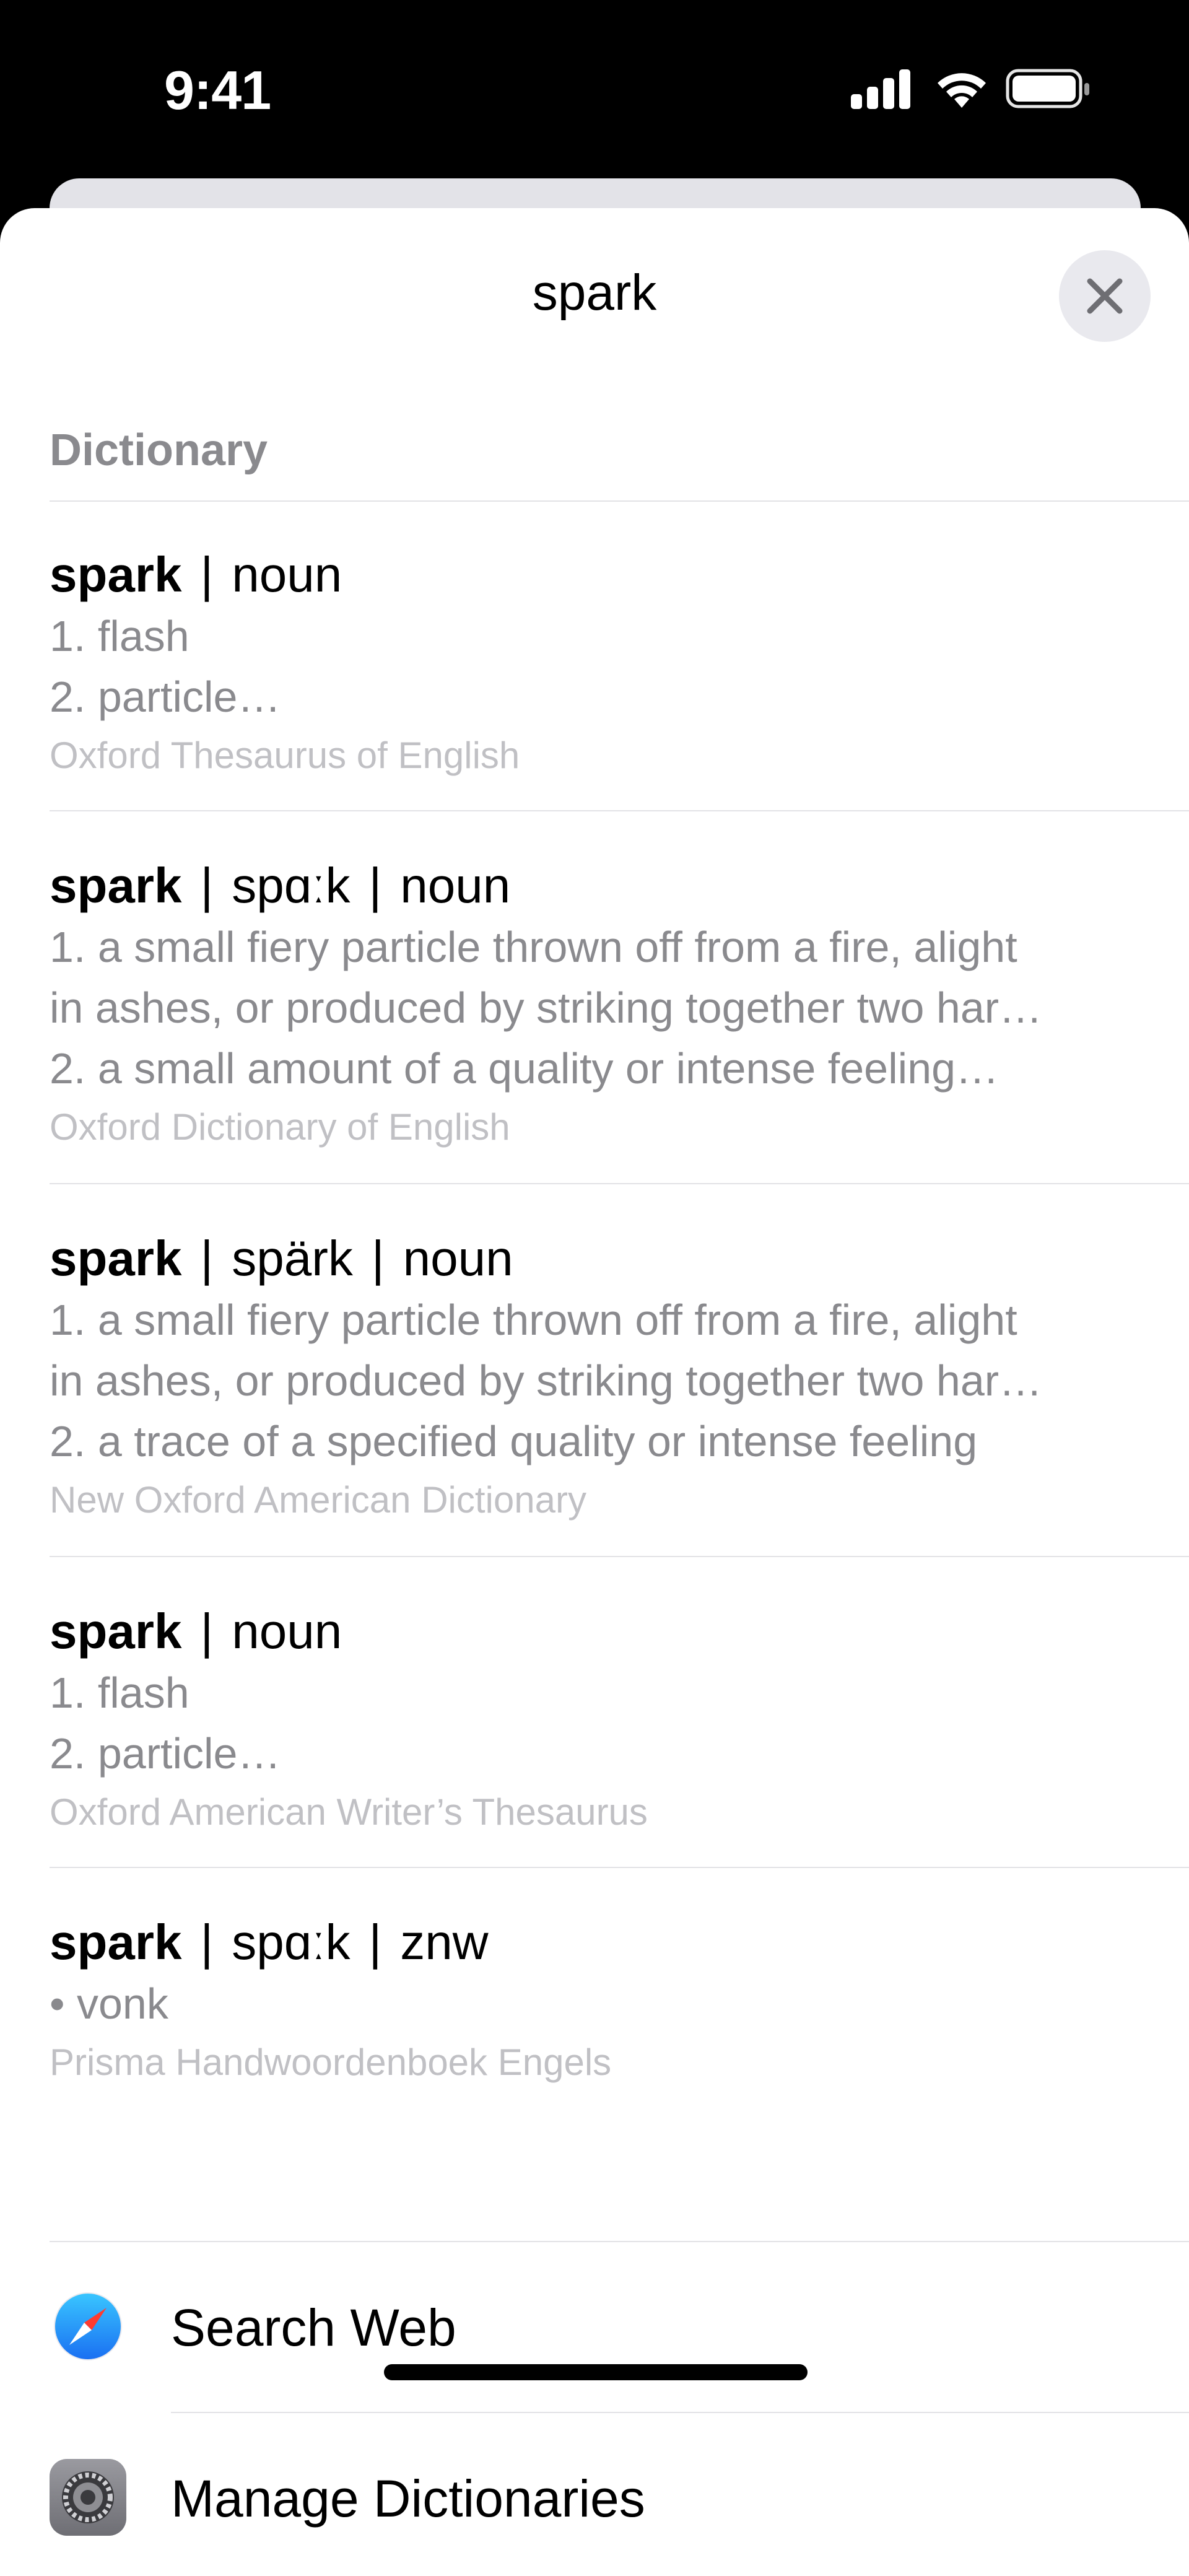 This screenshot has width=1189, height=2576. I want to click on entry-headline: spark | spärk | noun, so click(281, 1258).